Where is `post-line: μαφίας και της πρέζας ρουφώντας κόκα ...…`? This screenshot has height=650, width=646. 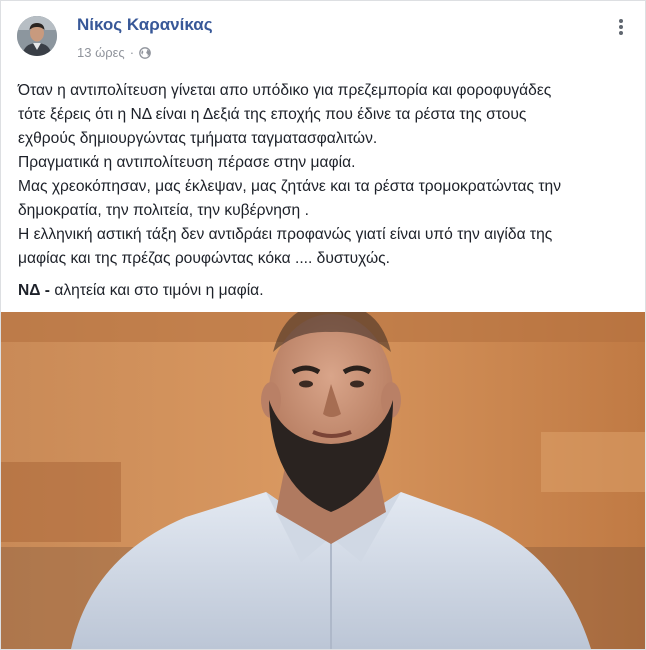
post-line: μαφίας και της πρέζας ρουφώντας κόκα ...… is located at coordinates (204, 258).